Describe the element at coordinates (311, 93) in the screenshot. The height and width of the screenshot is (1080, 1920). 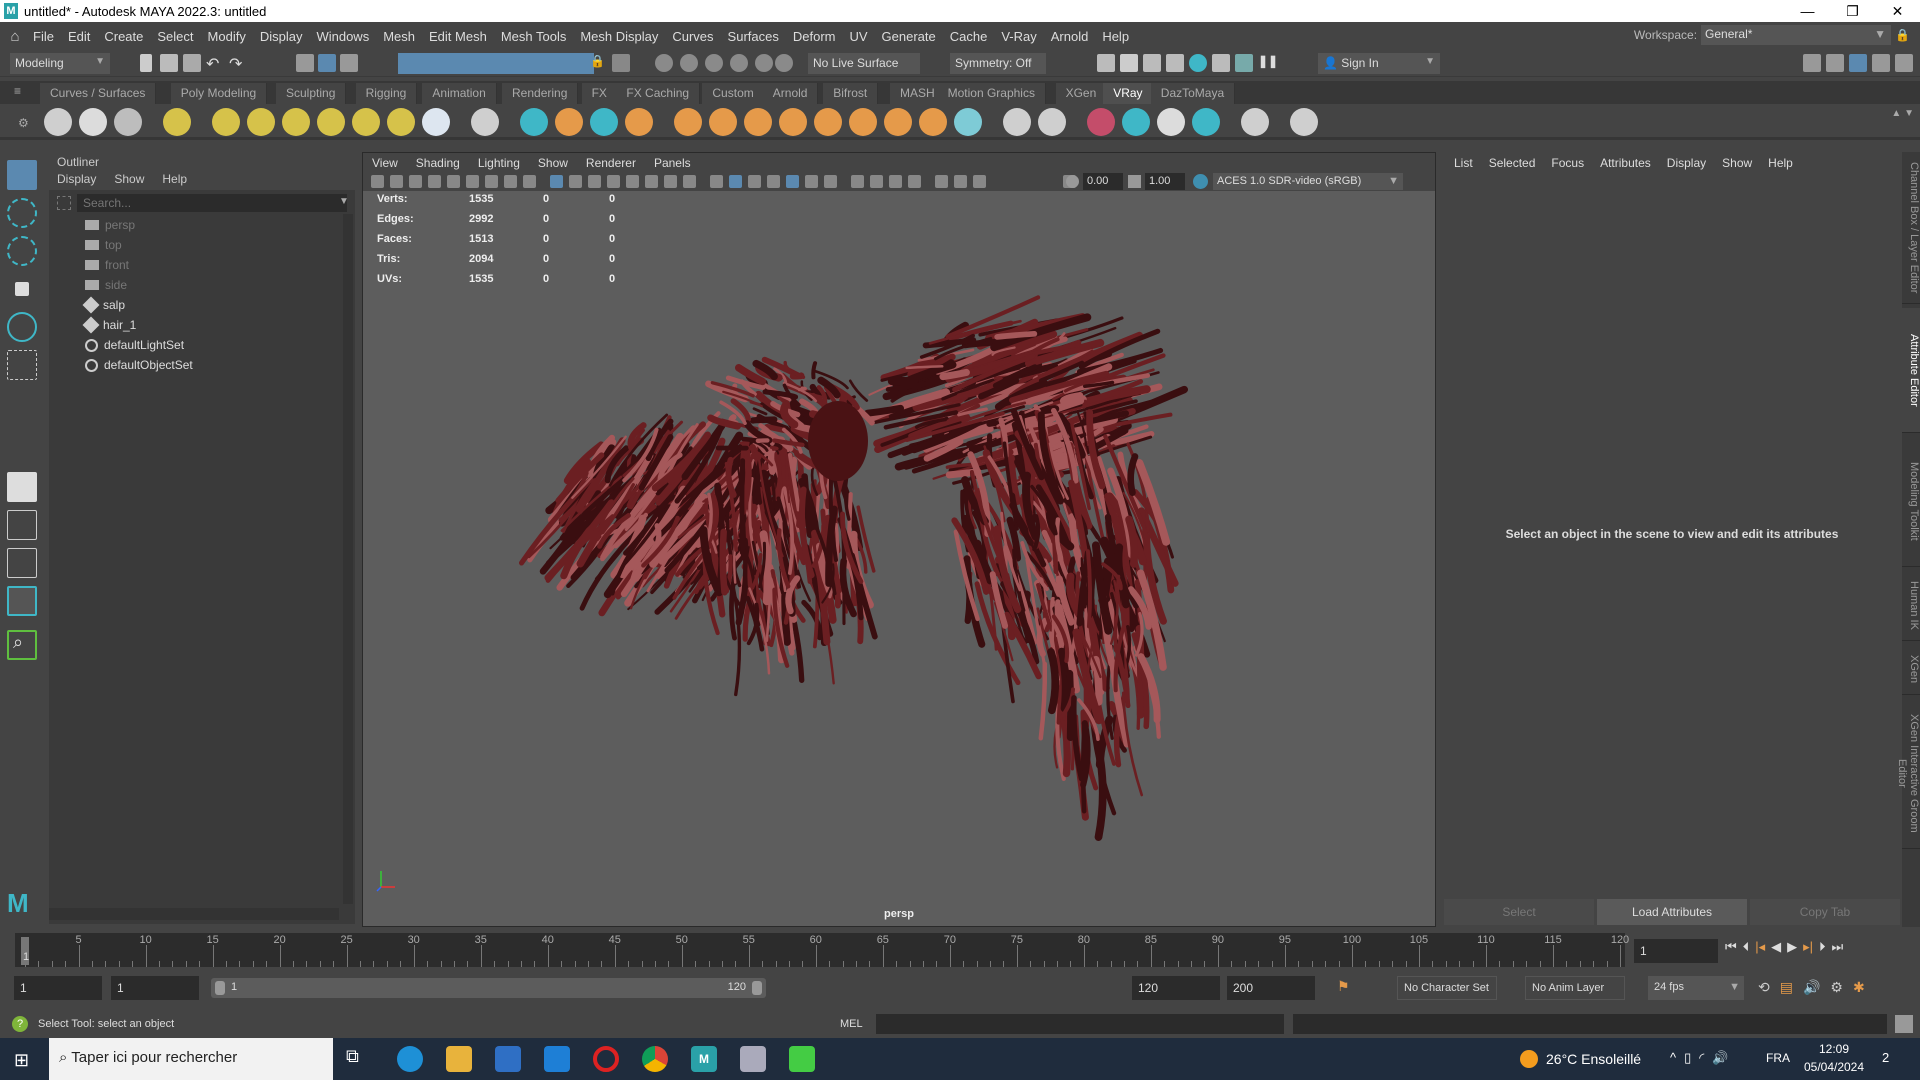
I see `shelf-tab-sculpting: Sculpting` at that location.